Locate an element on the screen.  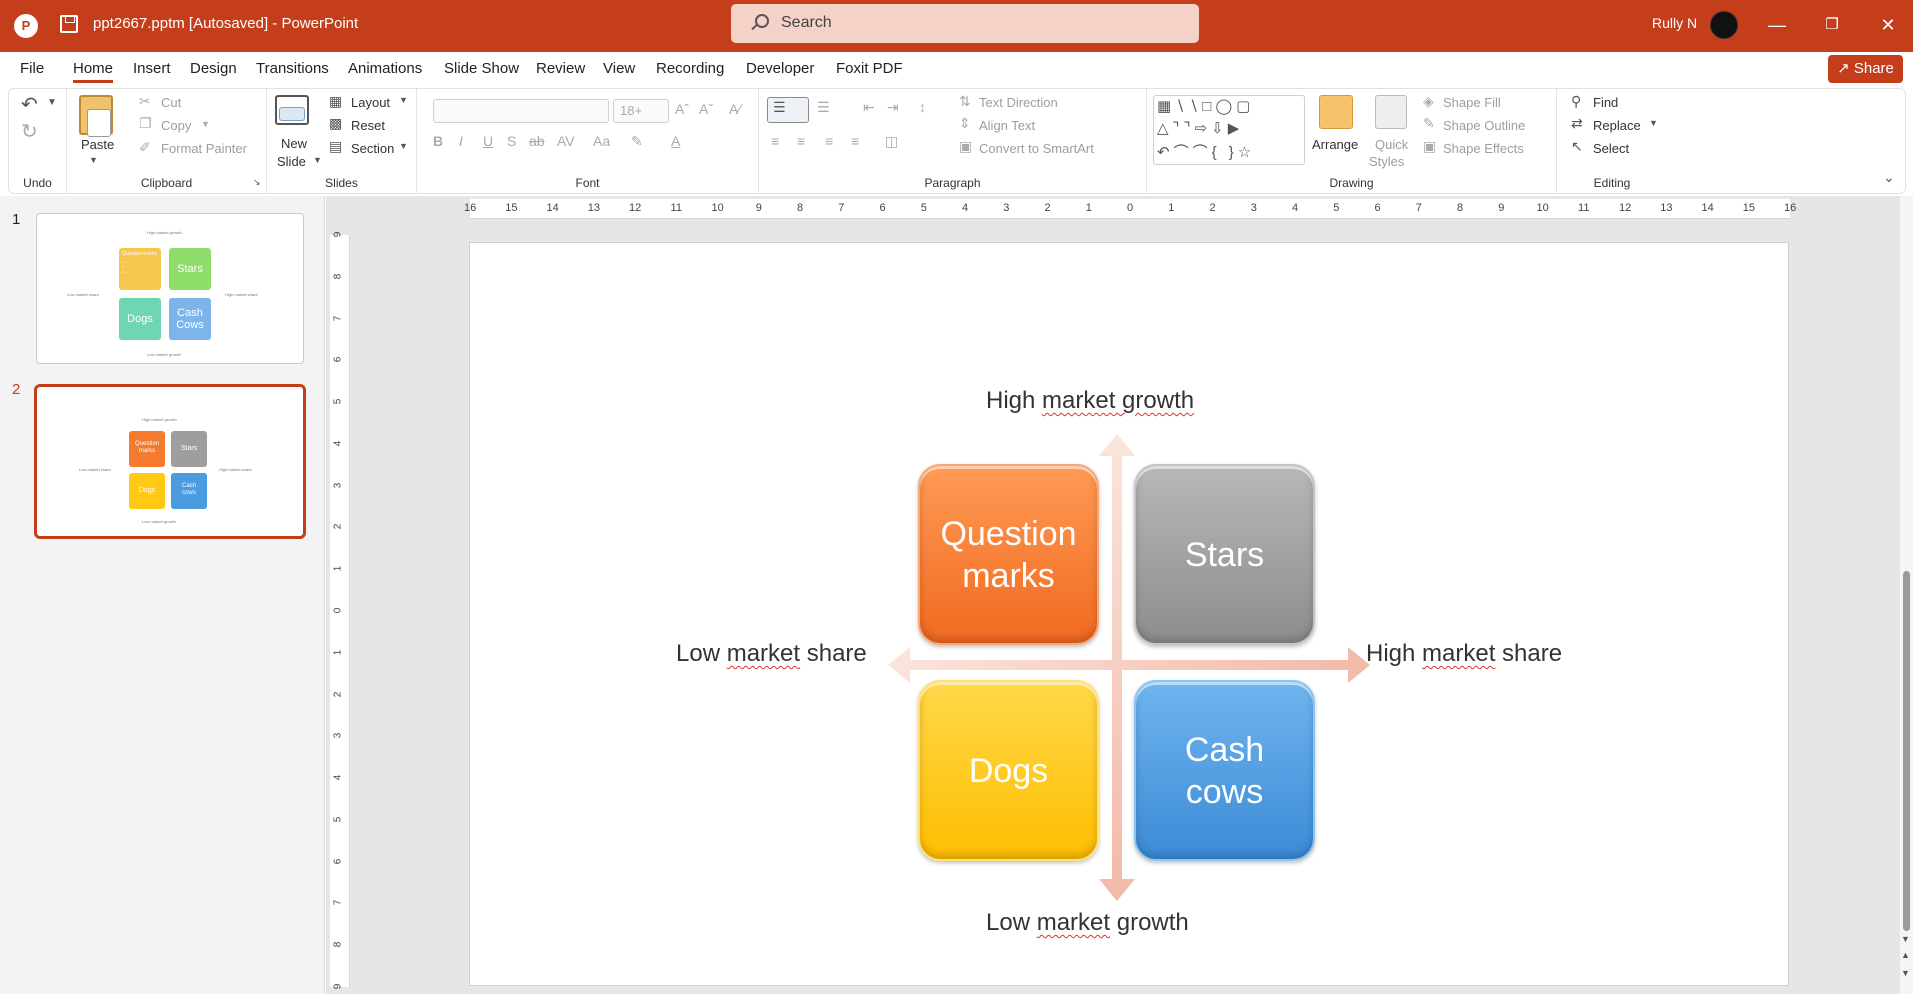
text-direction-button: Text Direction is located at coordinates (1018, 102).